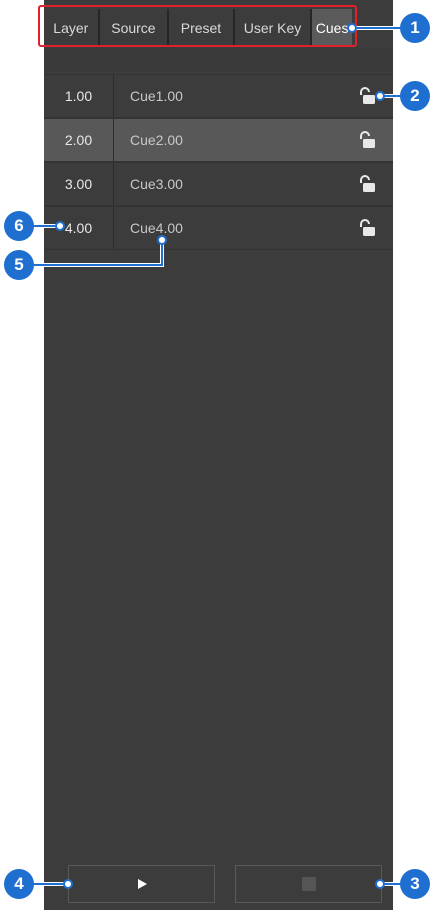  I want to click on callout-1: 1, so click(415, 28).